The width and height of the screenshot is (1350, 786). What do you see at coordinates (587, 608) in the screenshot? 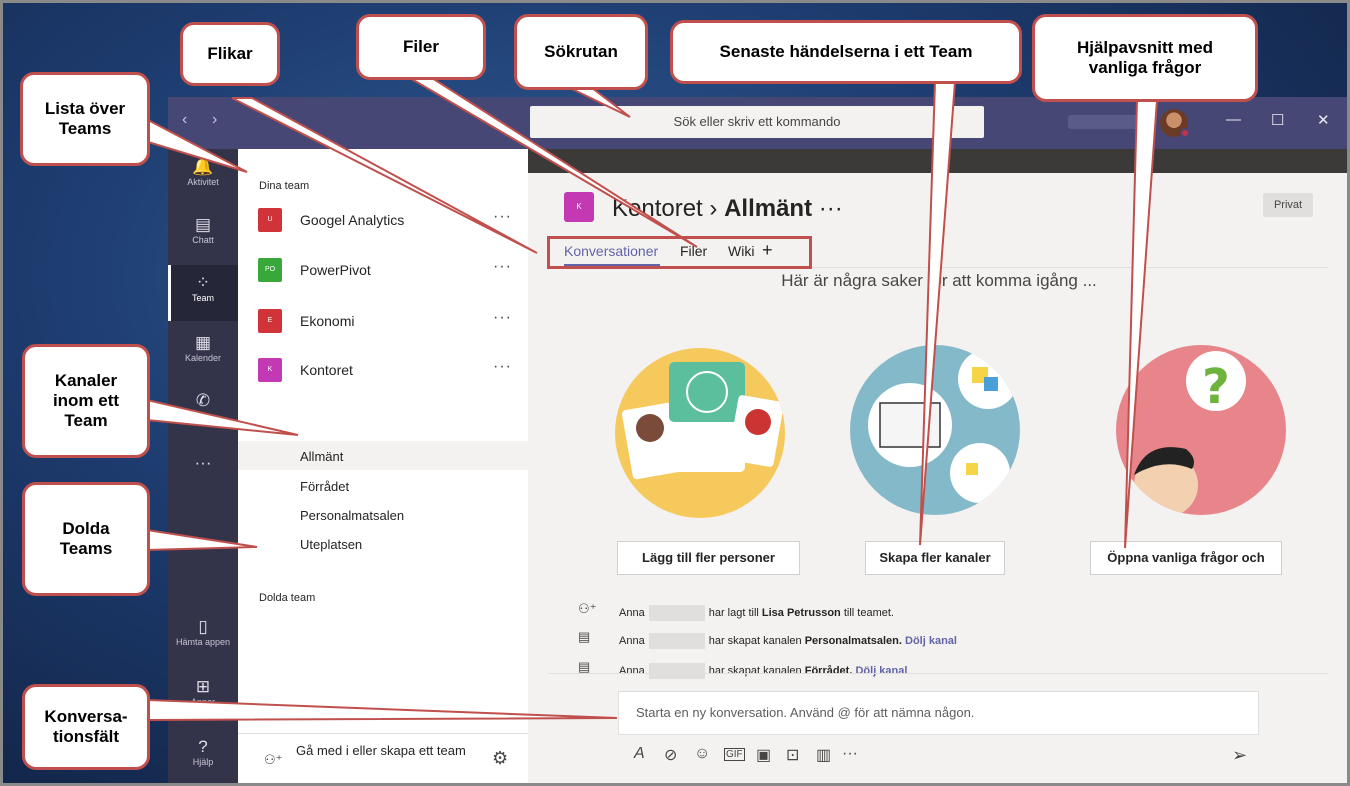
I see `add-person-icon: ⚇⁺` at bounding box center [587, 608].